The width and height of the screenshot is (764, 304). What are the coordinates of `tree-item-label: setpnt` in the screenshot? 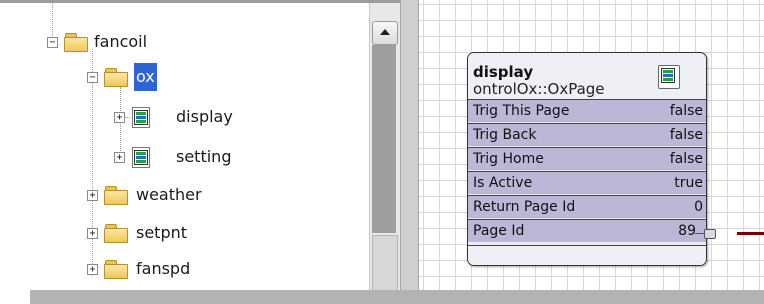 It's located at (162, 232).